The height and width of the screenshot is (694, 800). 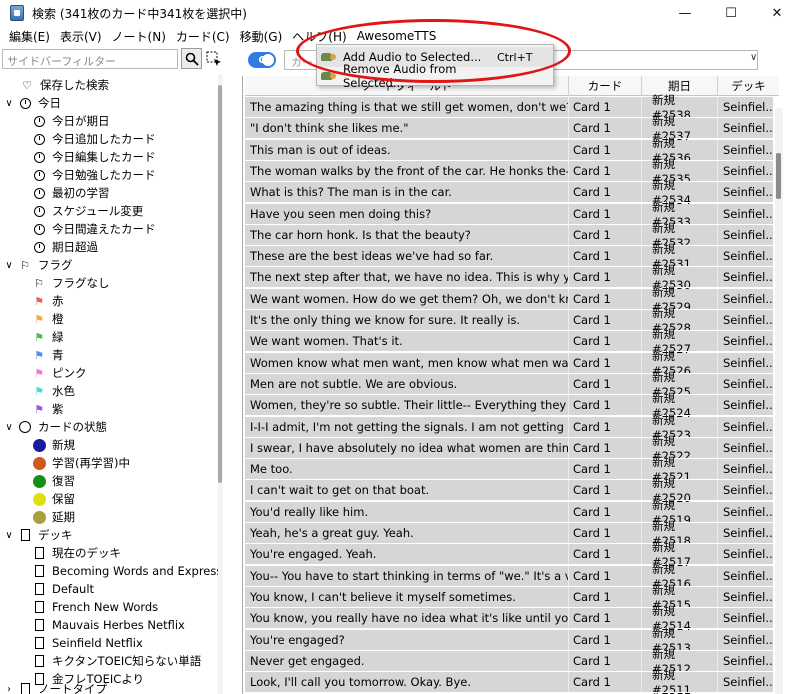 I want to click on menu-cards: カード(C), so click(x=203, y=36).